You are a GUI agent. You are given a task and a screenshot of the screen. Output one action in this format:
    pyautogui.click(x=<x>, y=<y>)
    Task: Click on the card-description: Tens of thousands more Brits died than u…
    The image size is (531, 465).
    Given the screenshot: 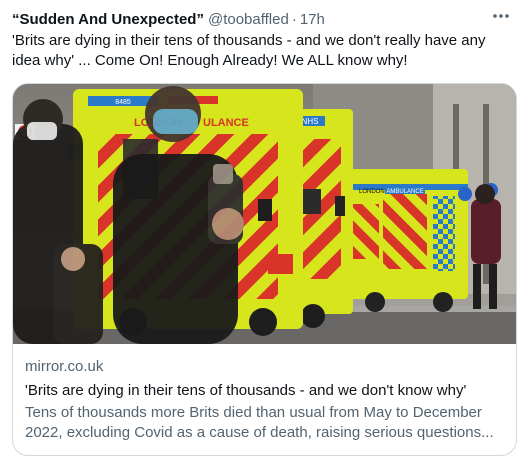 What is the action you would take?
    pyautogui.click(x=259, y=422)
    